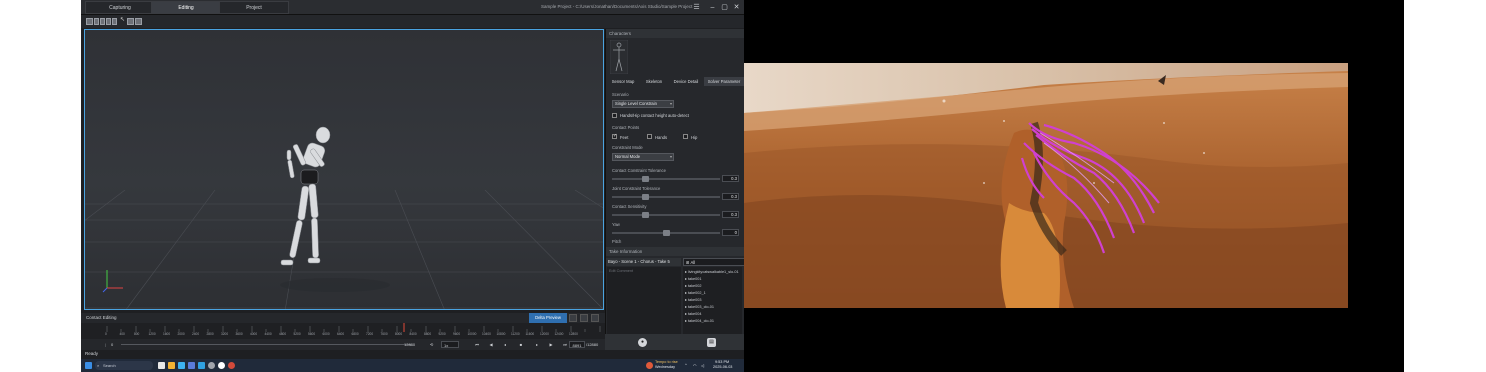  Describe the element at coordinates (138, 21) in the screenshot. I see `settings-icon` at that location.